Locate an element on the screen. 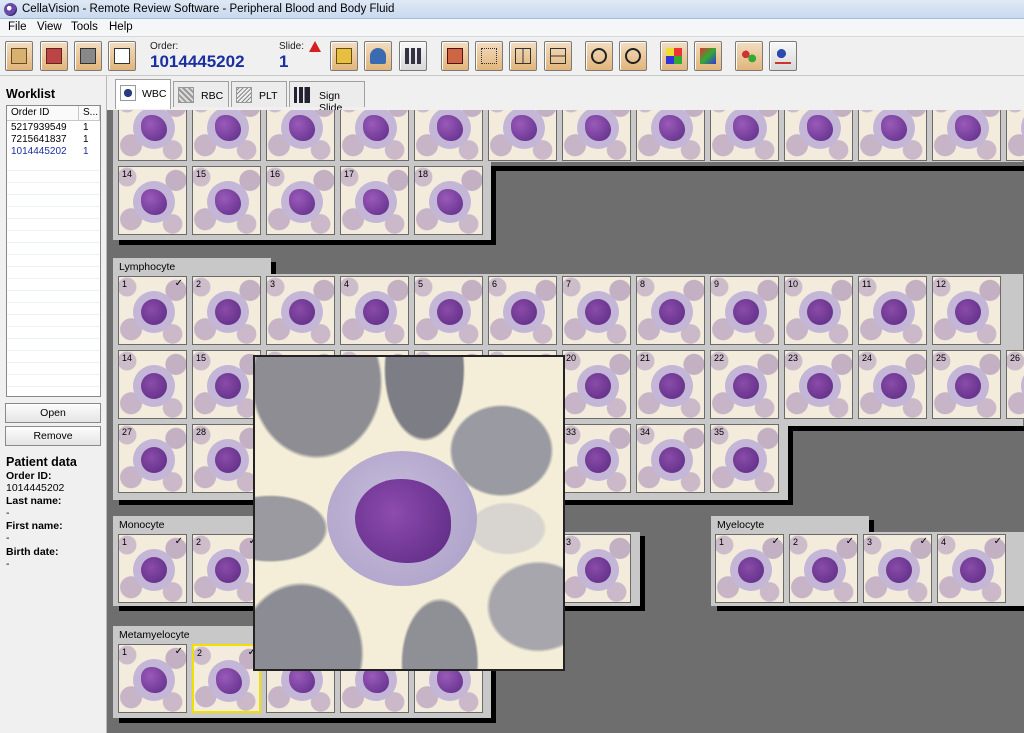  cell-thumbnail: 3 ✓ is located at coordinates (897, 568).